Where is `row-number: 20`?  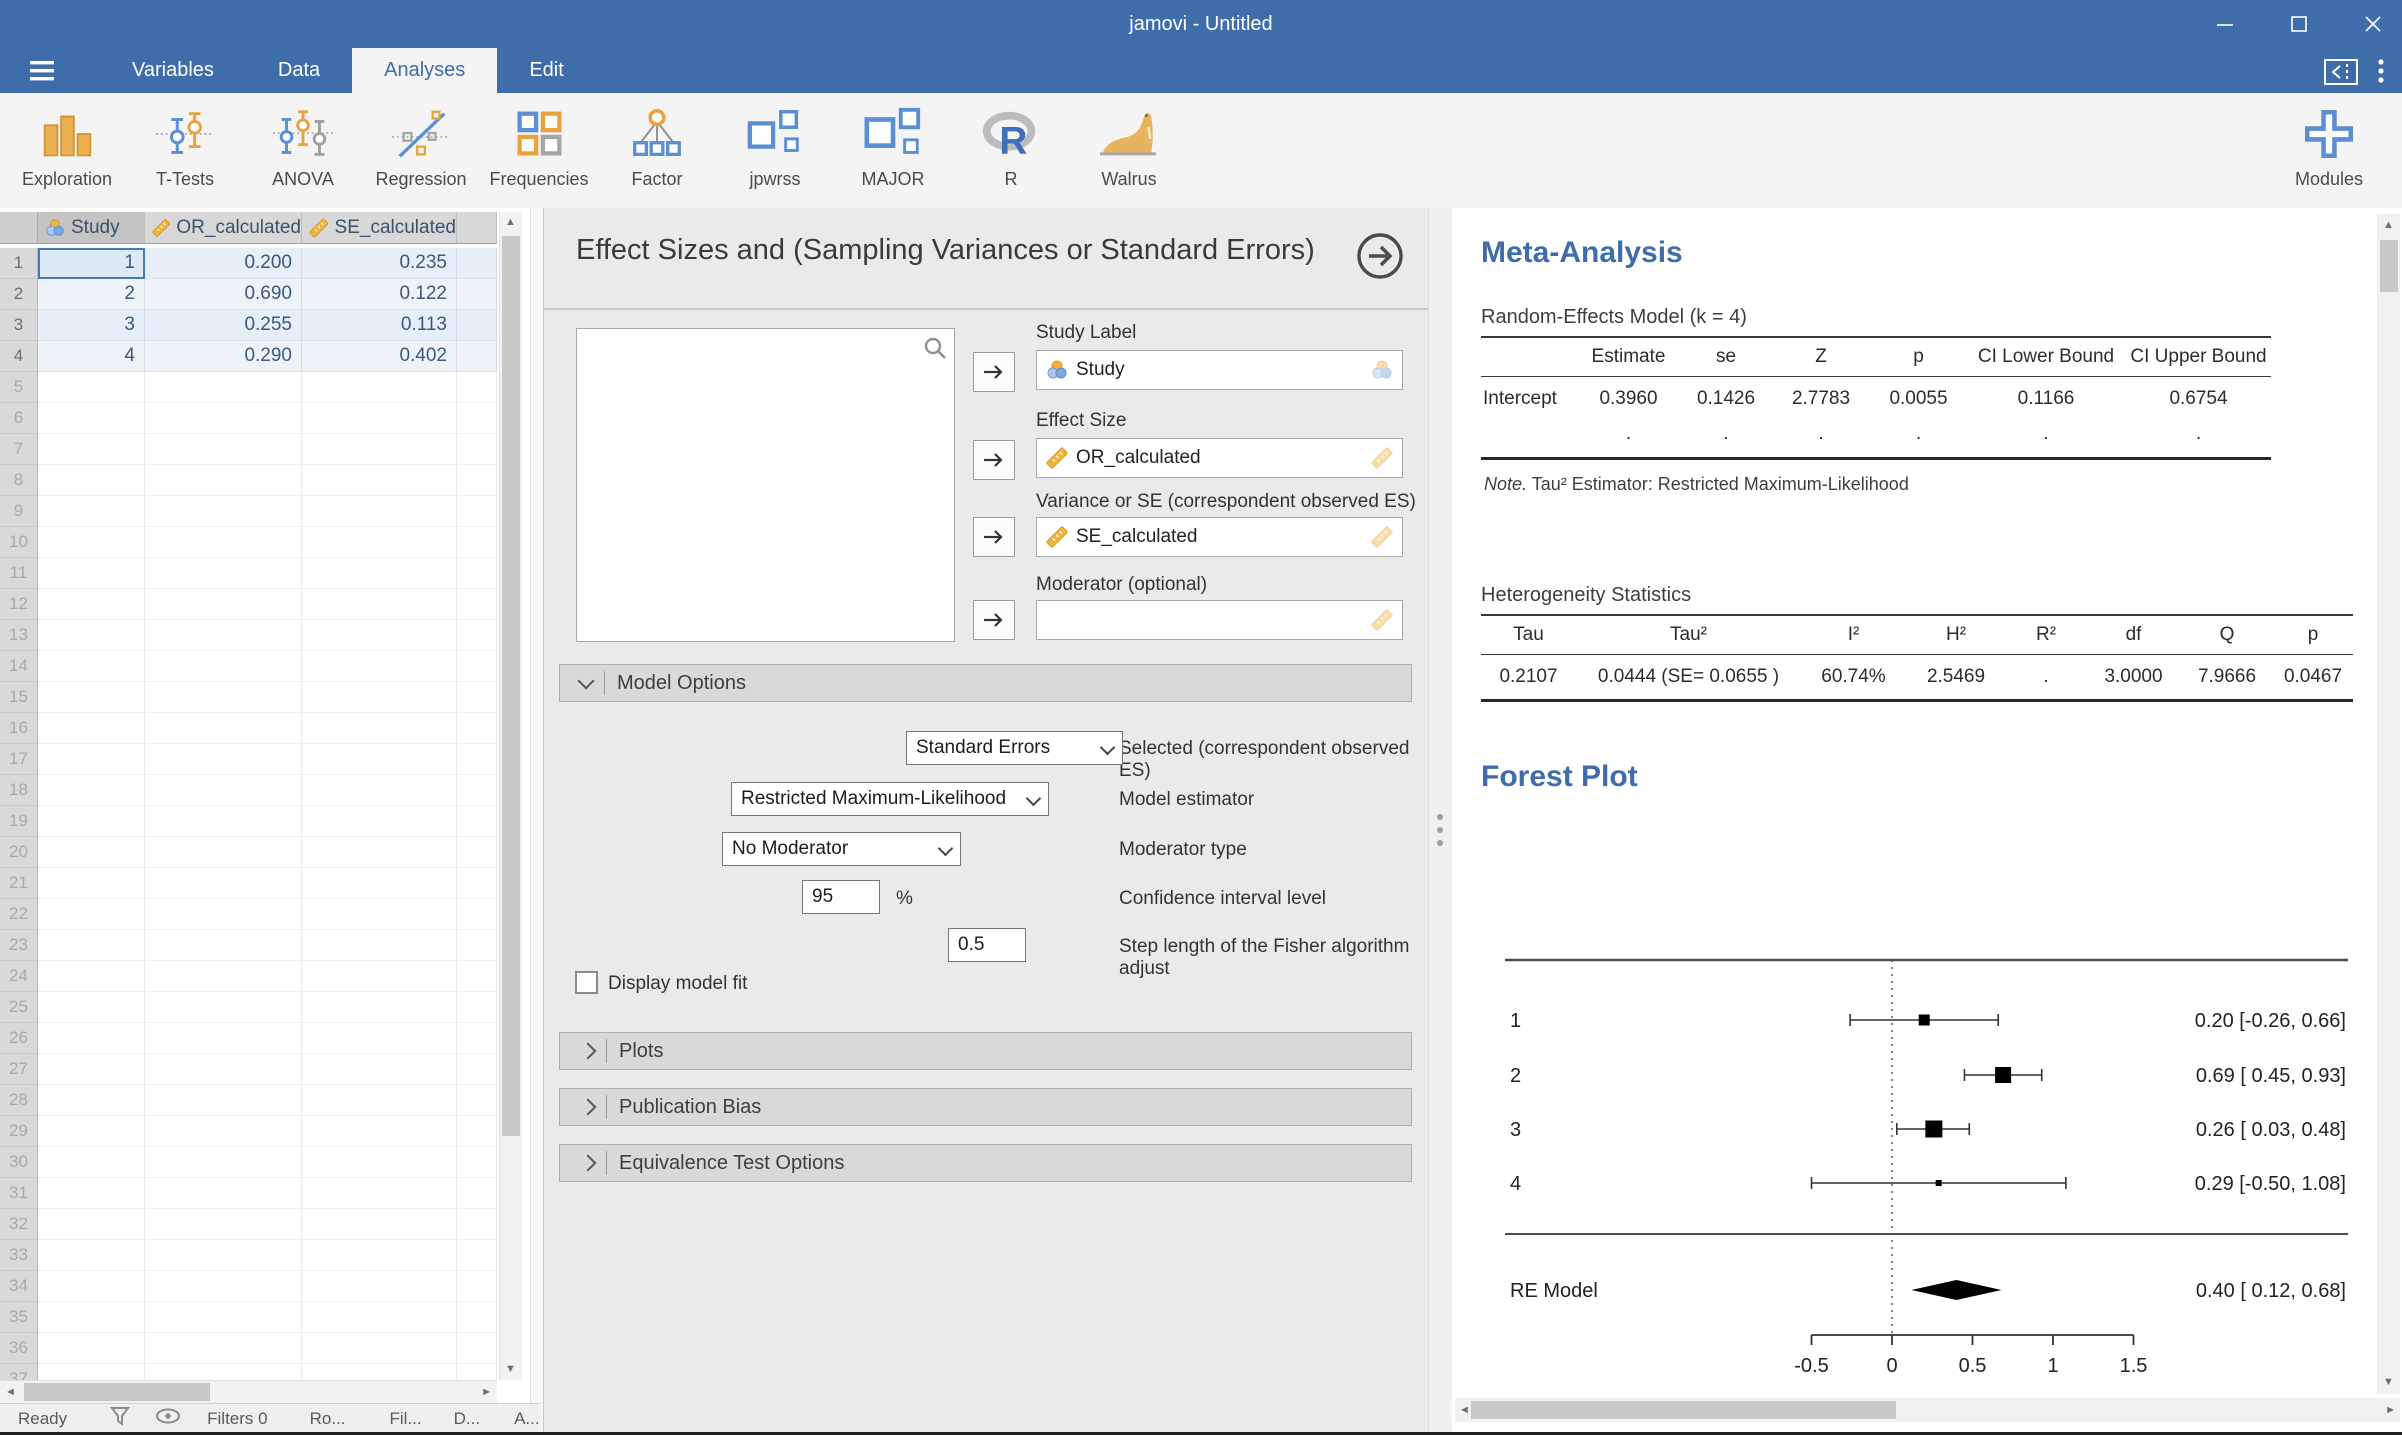
row-number: 20 is located at coordinates (19, 852).